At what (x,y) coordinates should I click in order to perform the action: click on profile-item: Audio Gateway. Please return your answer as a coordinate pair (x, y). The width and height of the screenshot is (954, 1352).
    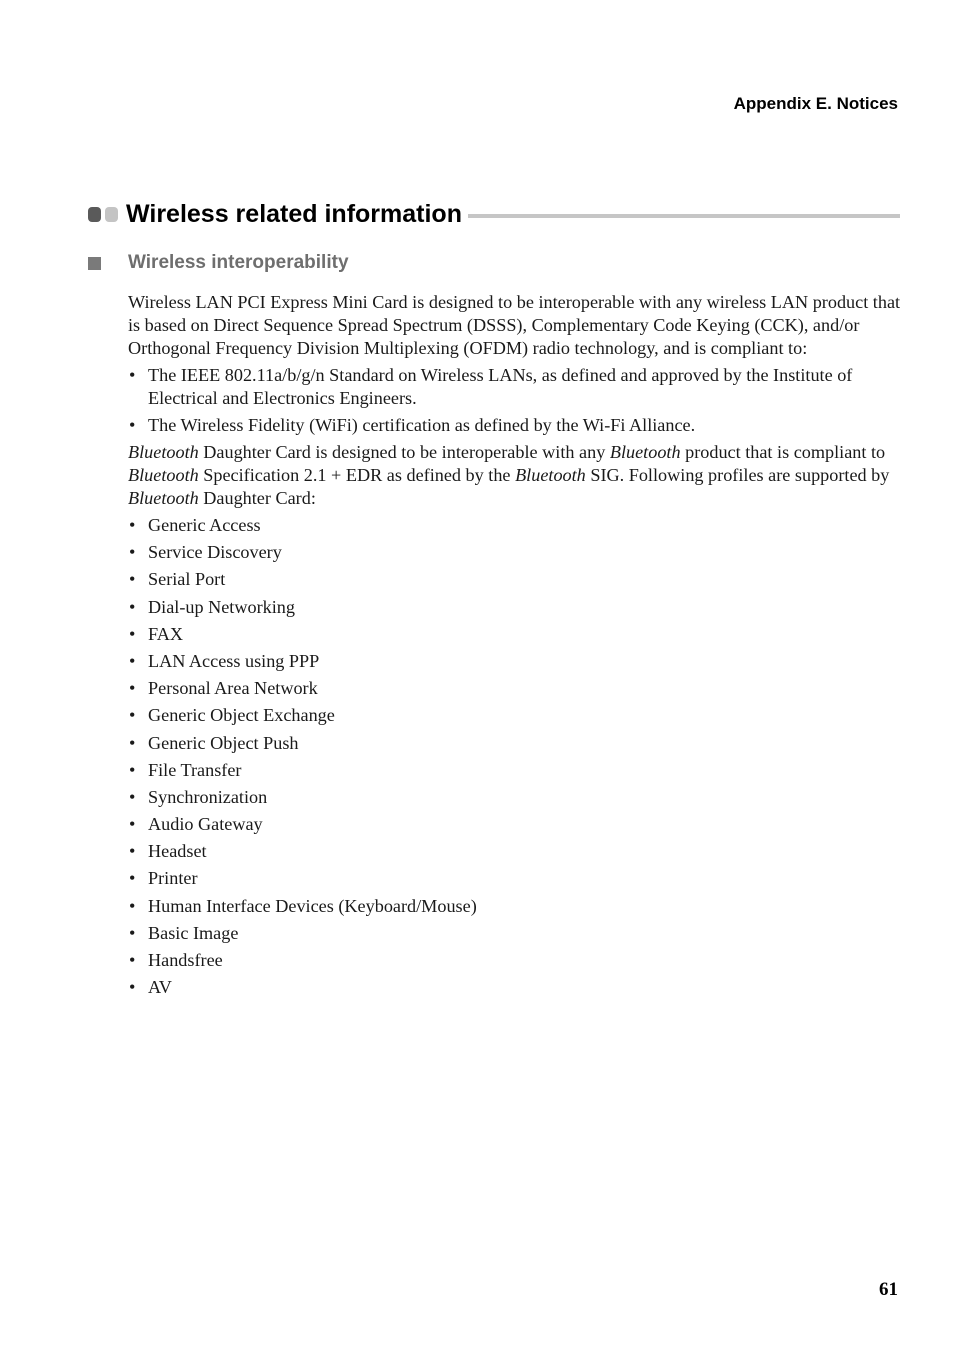
    Looking at the image, I should click on (516, 824).